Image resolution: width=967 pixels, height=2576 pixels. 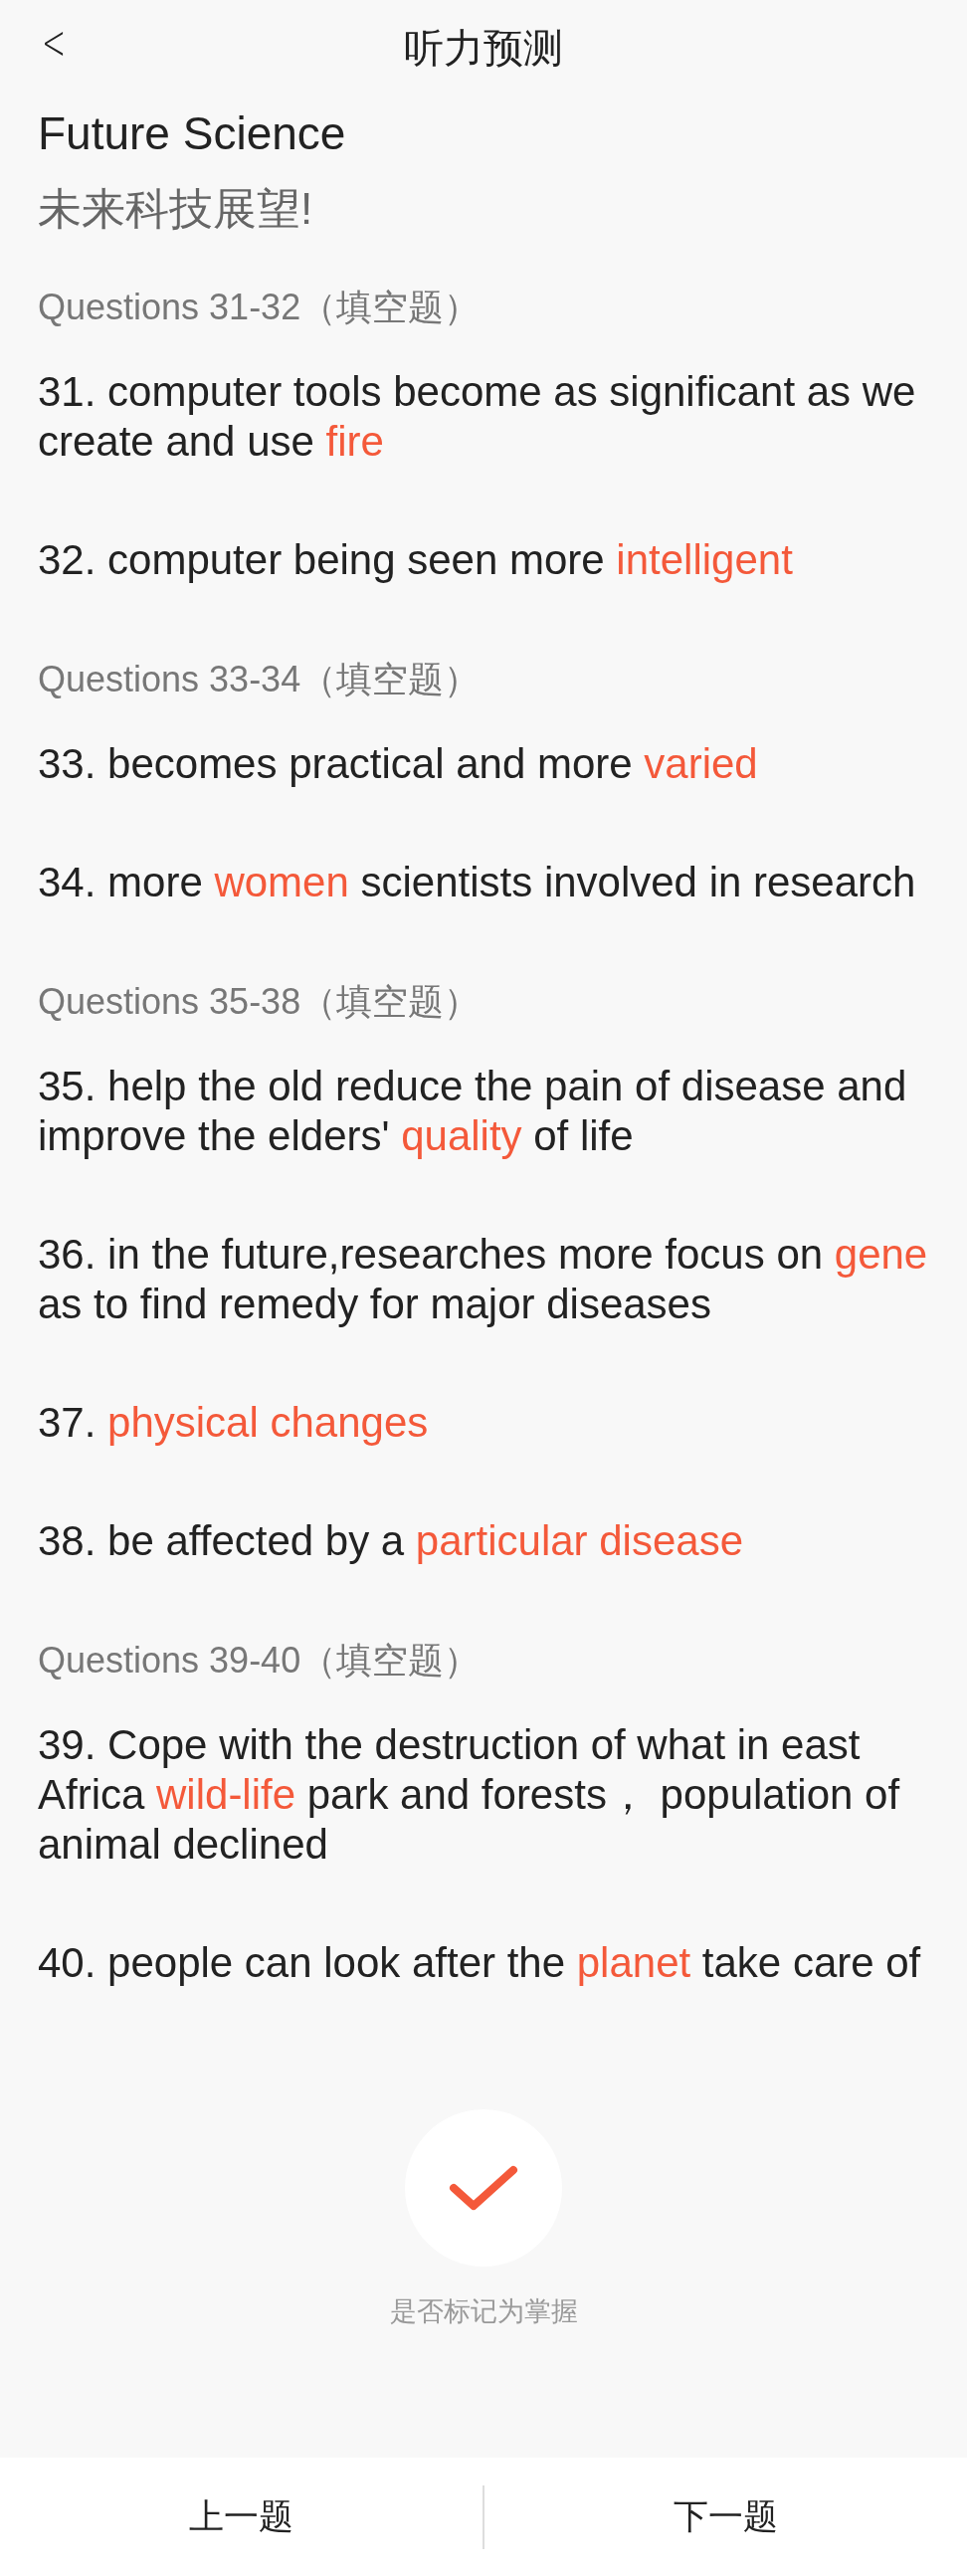 I want to click on question-text: 32. computer being seen more intelligent, so click(x=416, y=560).